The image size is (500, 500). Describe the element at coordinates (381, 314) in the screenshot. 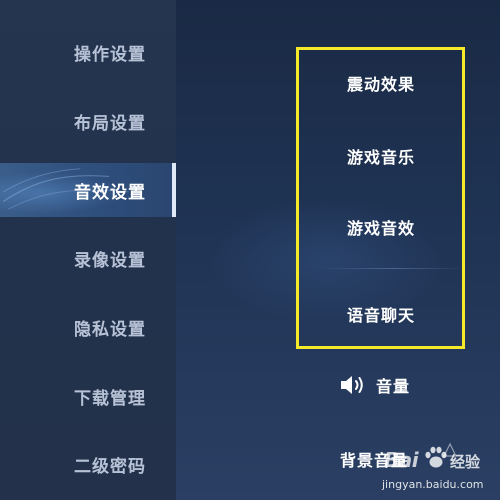

I see `voice-chat-option: 语音聊天` at that location.